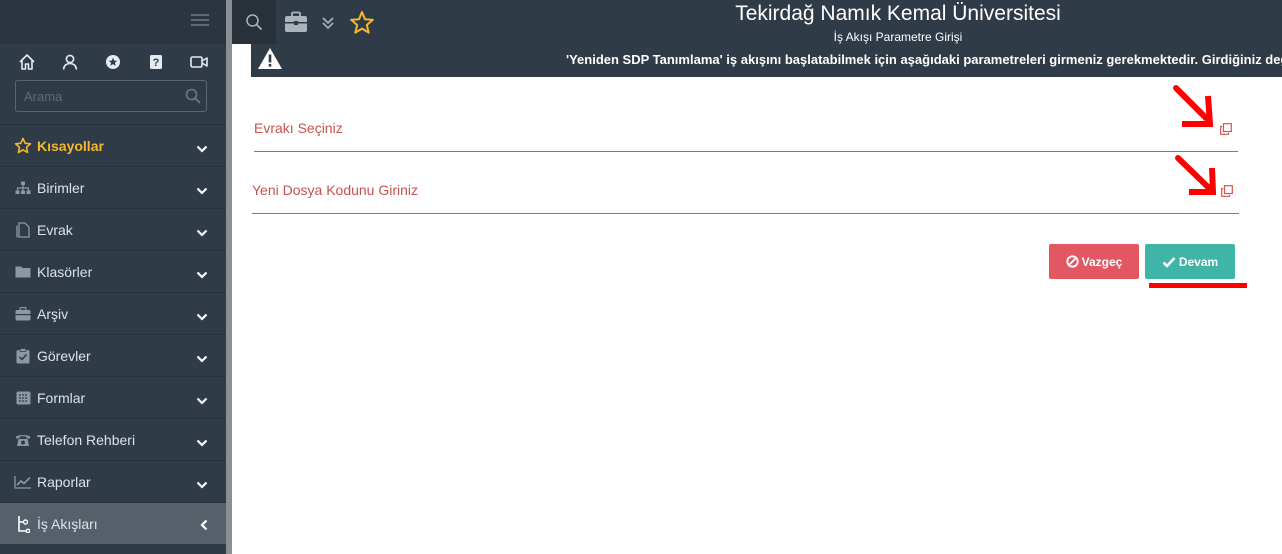 The height and width of the screenshot is (554, 1282). I want to click on cancel-button: Vazgeç, so click(1094, 261).